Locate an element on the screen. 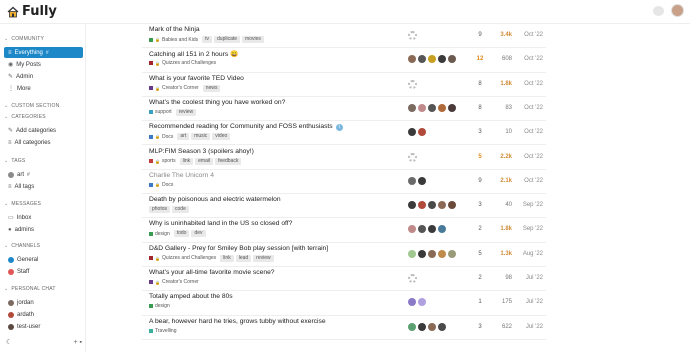  sidebar-item-art: art # is located at coordinates (43, 174).